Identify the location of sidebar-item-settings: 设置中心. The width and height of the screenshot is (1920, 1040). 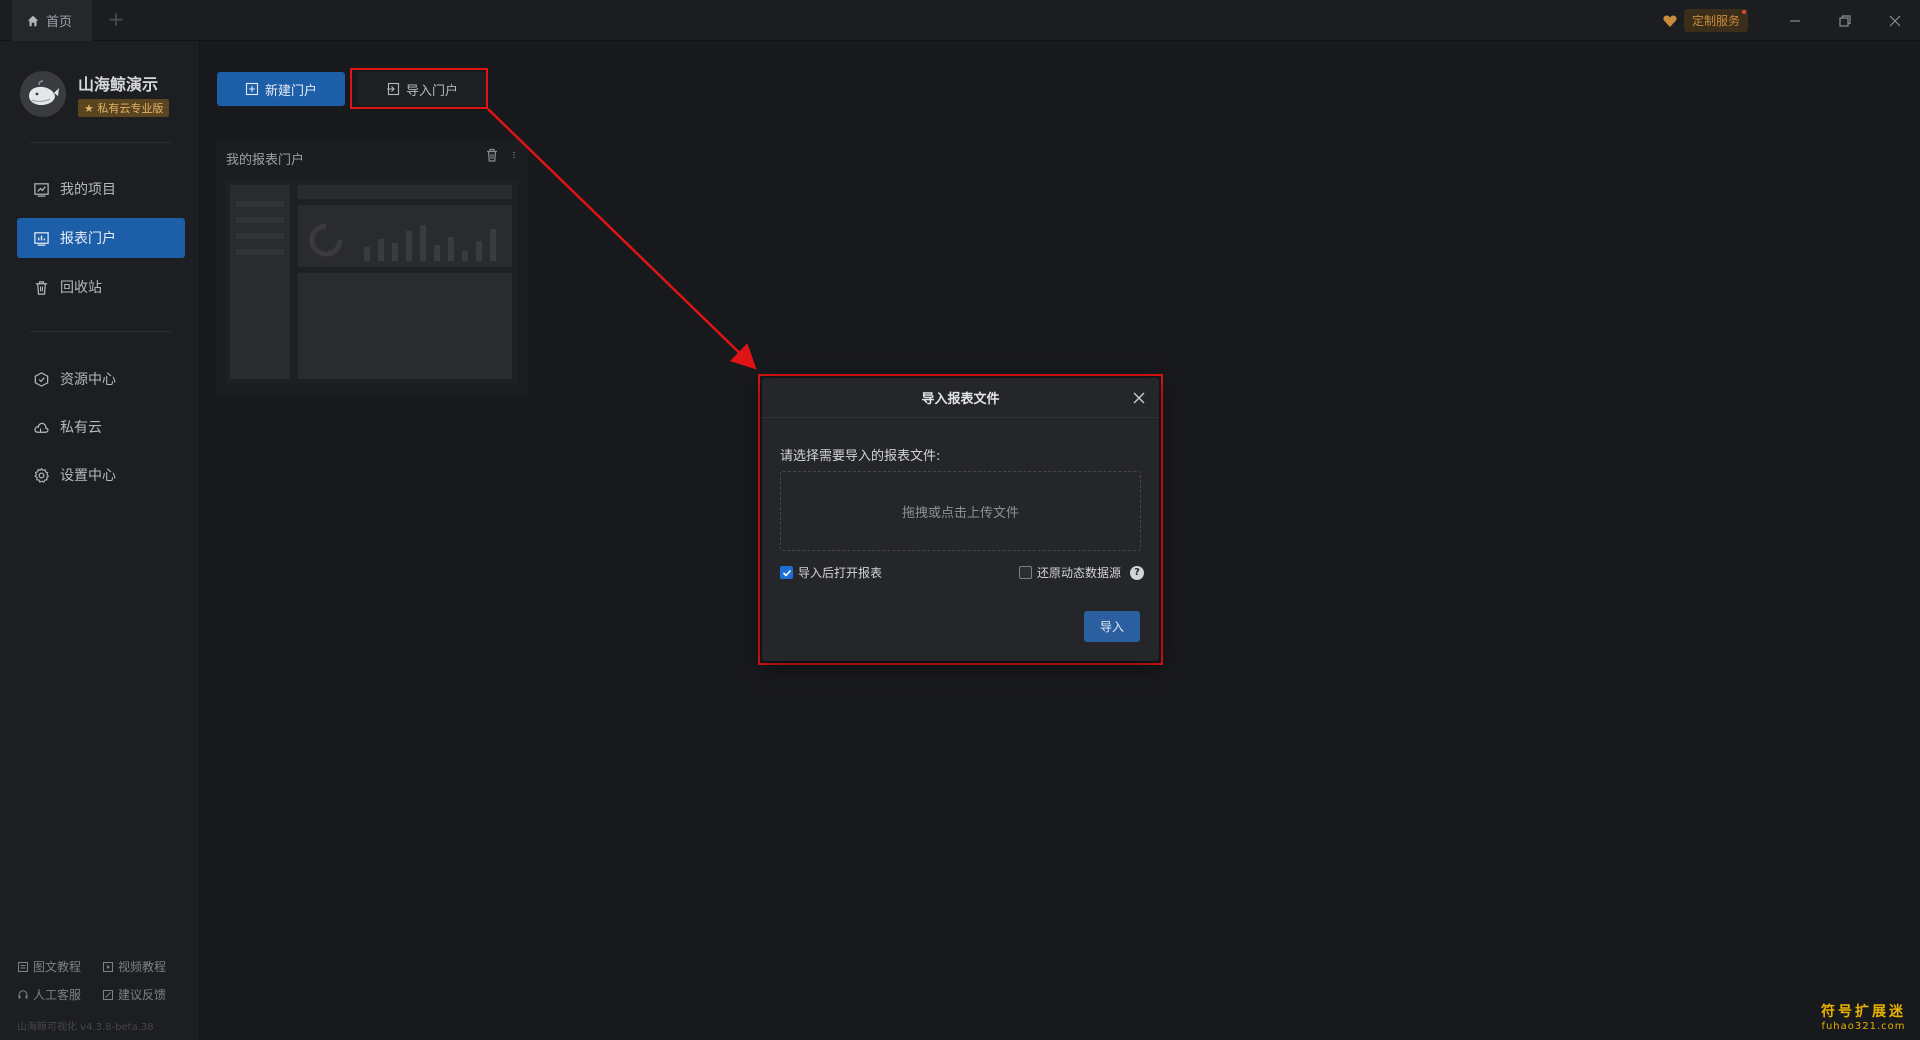
(101, 475).